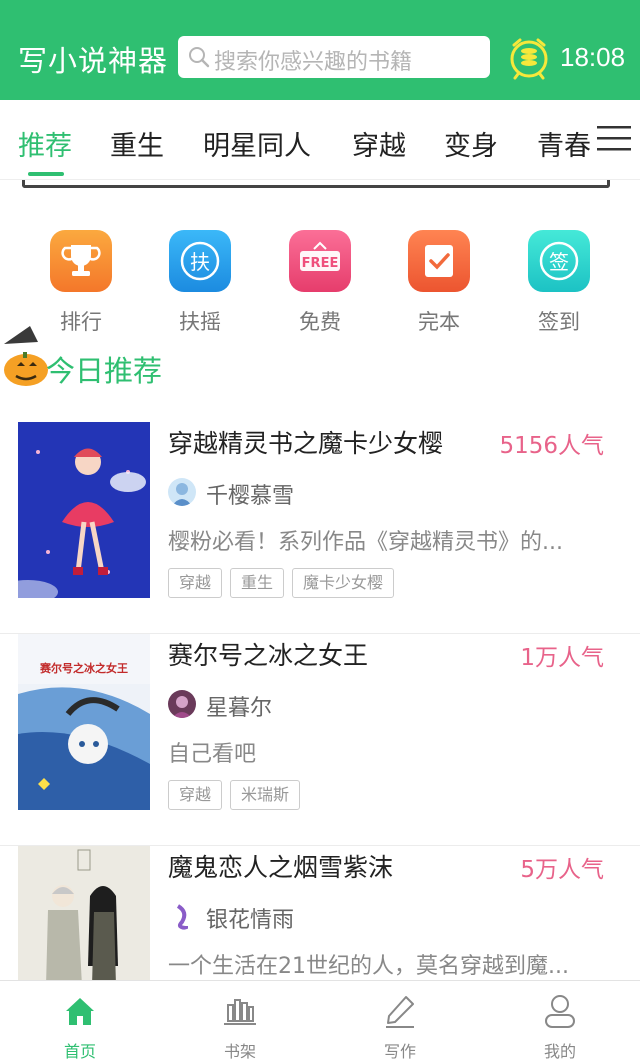 Image resolution: width=640 pixels, height=1063 pixels. I want to click on signin-label: 签到, so click(559, 322).